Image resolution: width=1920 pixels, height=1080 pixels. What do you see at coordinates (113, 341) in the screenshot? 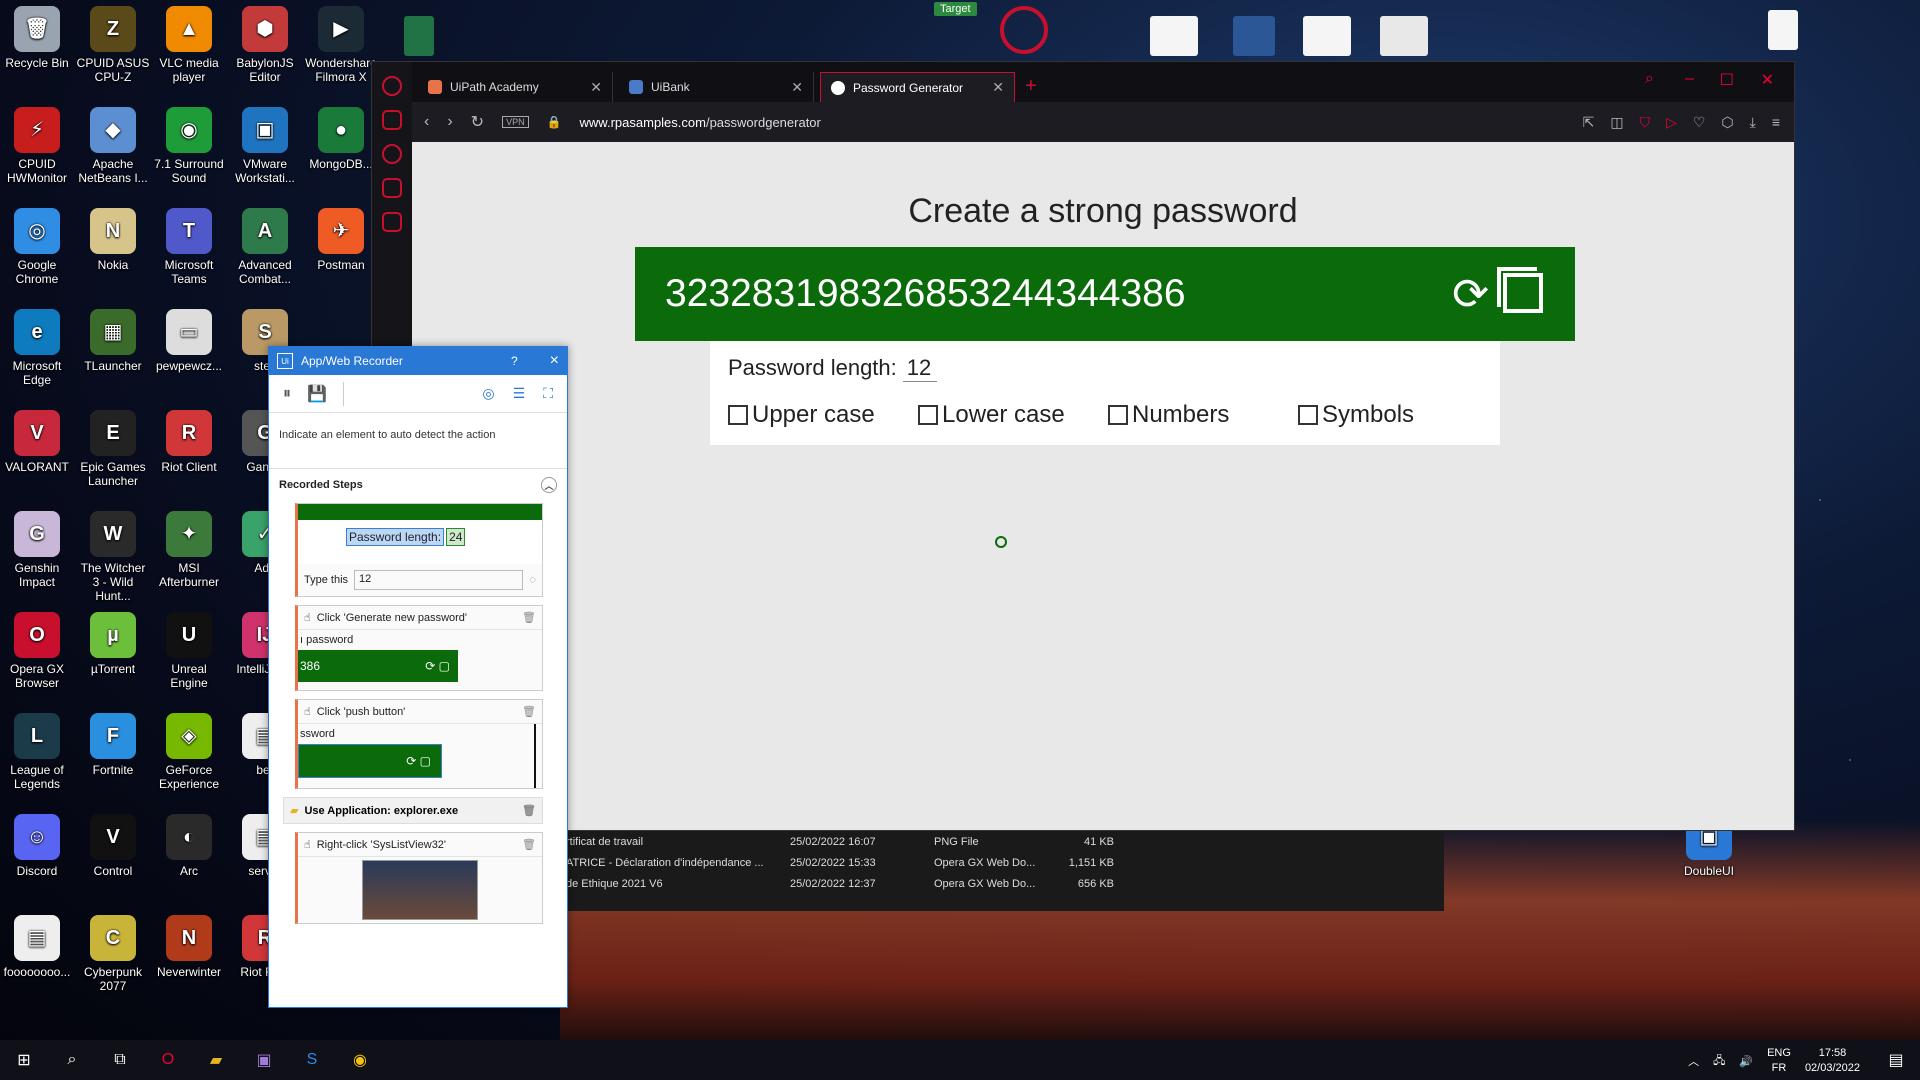
I see `desktop-icon: ▦ TLauncher` at bounding box center [113, 341].